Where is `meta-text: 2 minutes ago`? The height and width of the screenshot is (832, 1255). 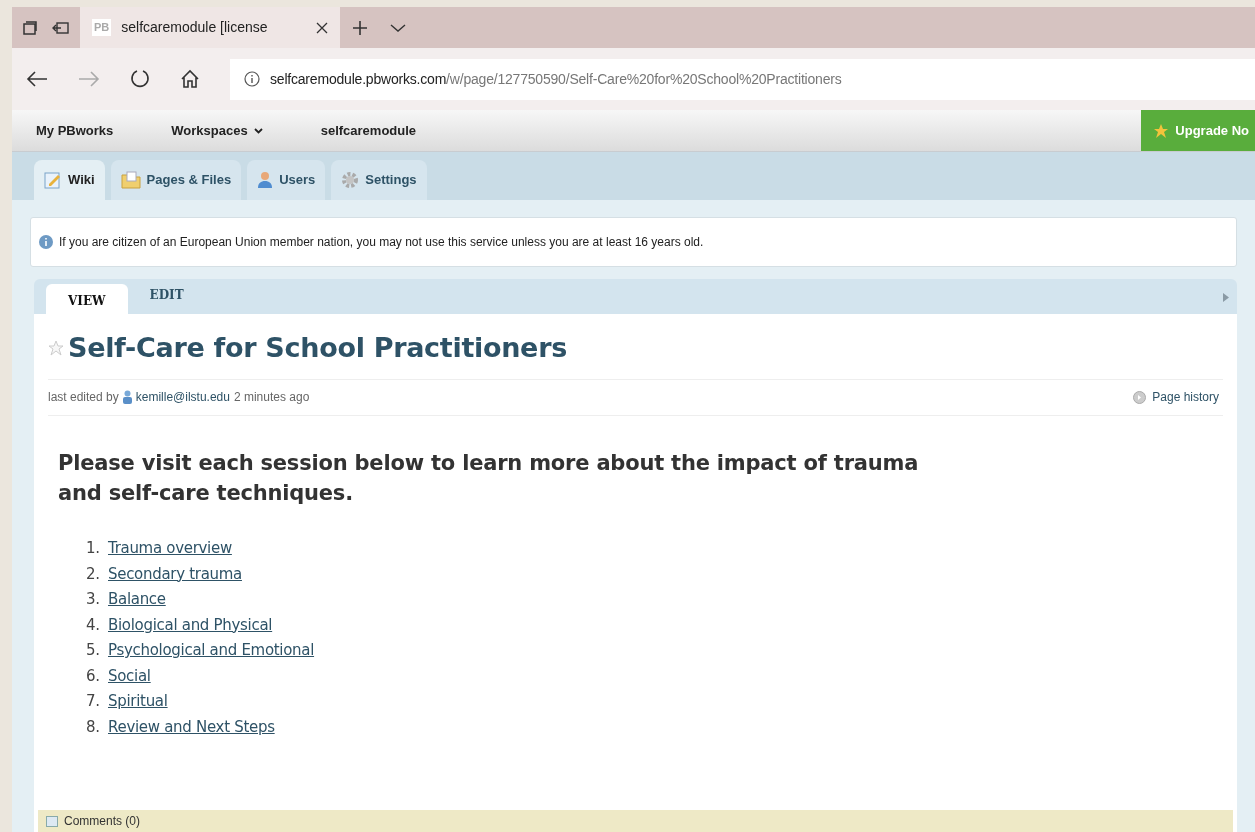 meta-text: 2 minutes ago is located at coordinates (271, 397).